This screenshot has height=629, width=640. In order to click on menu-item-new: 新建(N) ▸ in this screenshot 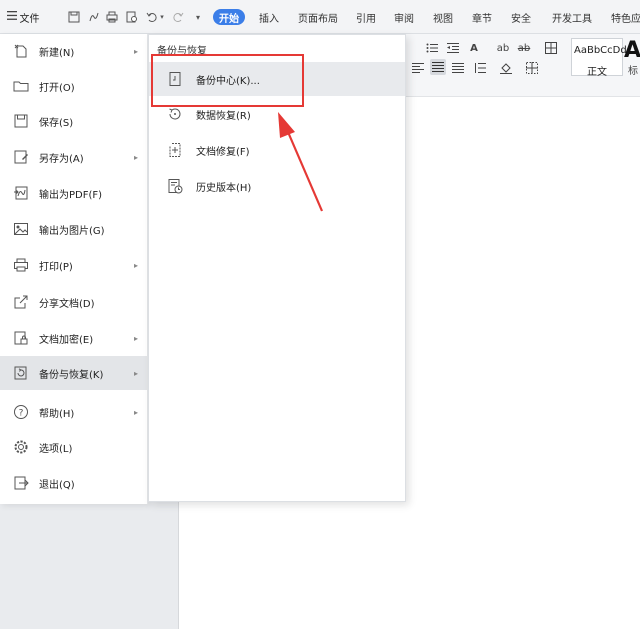, I will do `click(74, 51)`.